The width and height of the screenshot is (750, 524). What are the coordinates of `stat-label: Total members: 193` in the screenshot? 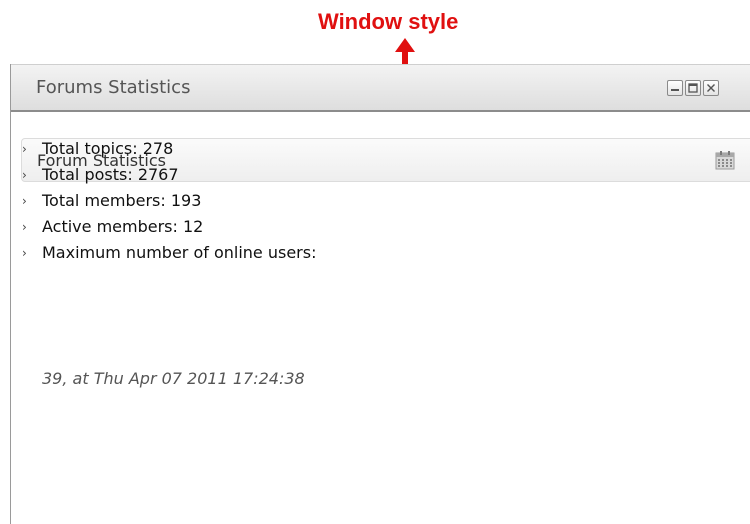 It's located at (122, 200).